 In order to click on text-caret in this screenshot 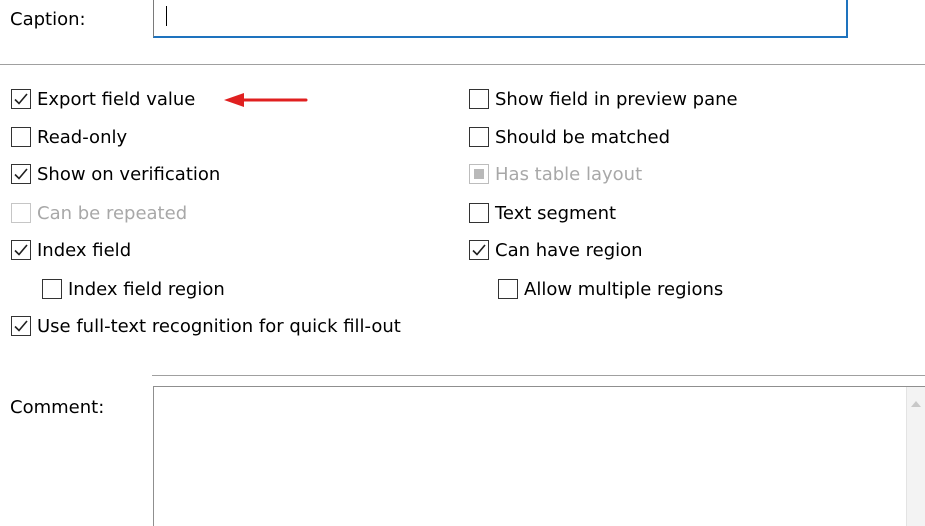, I will do `click(166, 16)`.